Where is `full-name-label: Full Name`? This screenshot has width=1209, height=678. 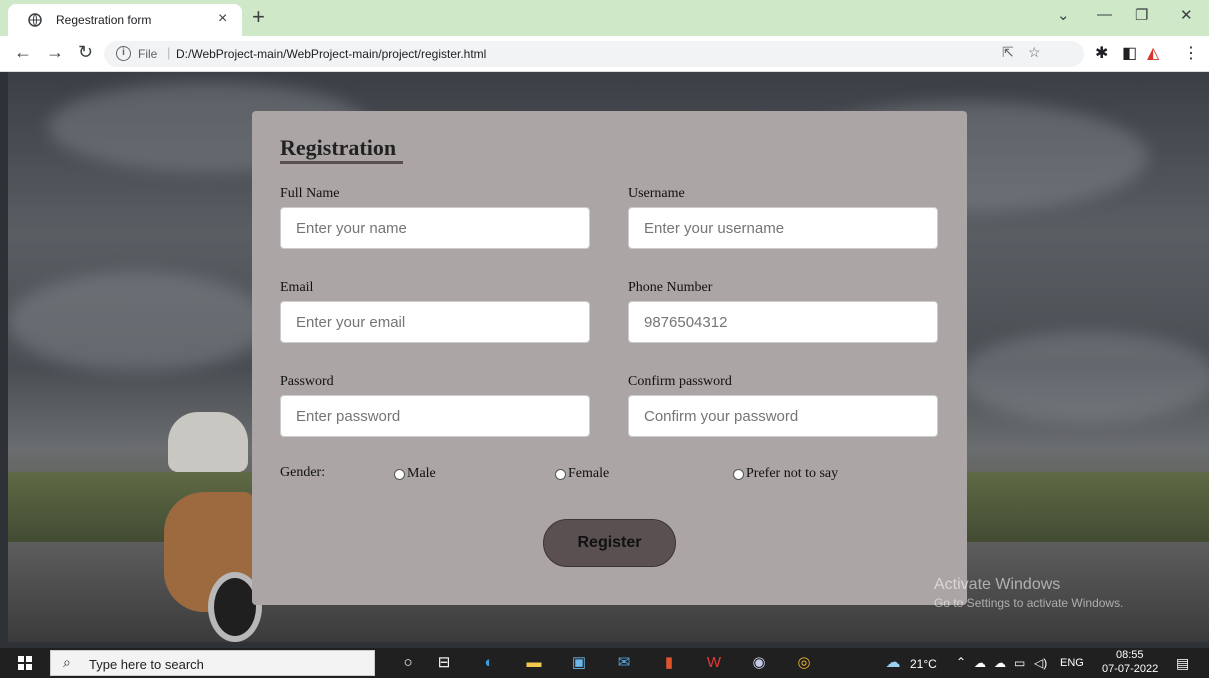 full-name-label: Full Name is located at coordinates (310, 193).